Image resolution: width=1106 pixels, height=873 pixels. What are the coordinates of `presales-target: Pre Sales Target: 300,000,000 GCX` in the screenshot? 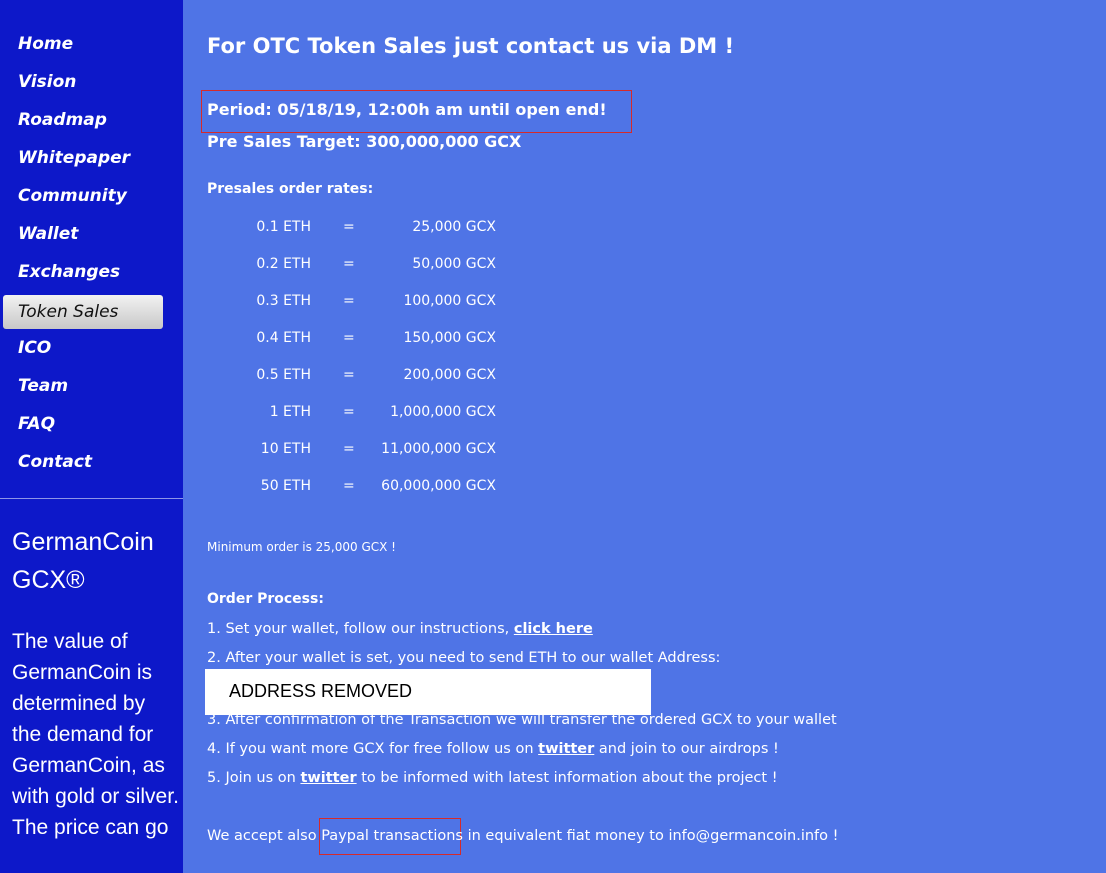 It's located at (364, 141).